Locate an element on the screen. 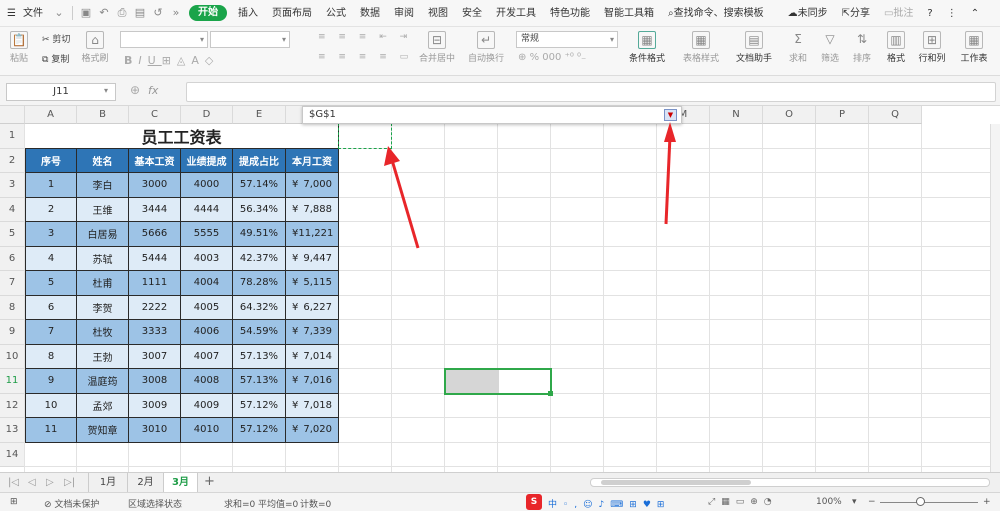 This screenshot has width=1000, height=511. italic-button: I is located at coordinates (142, 60).